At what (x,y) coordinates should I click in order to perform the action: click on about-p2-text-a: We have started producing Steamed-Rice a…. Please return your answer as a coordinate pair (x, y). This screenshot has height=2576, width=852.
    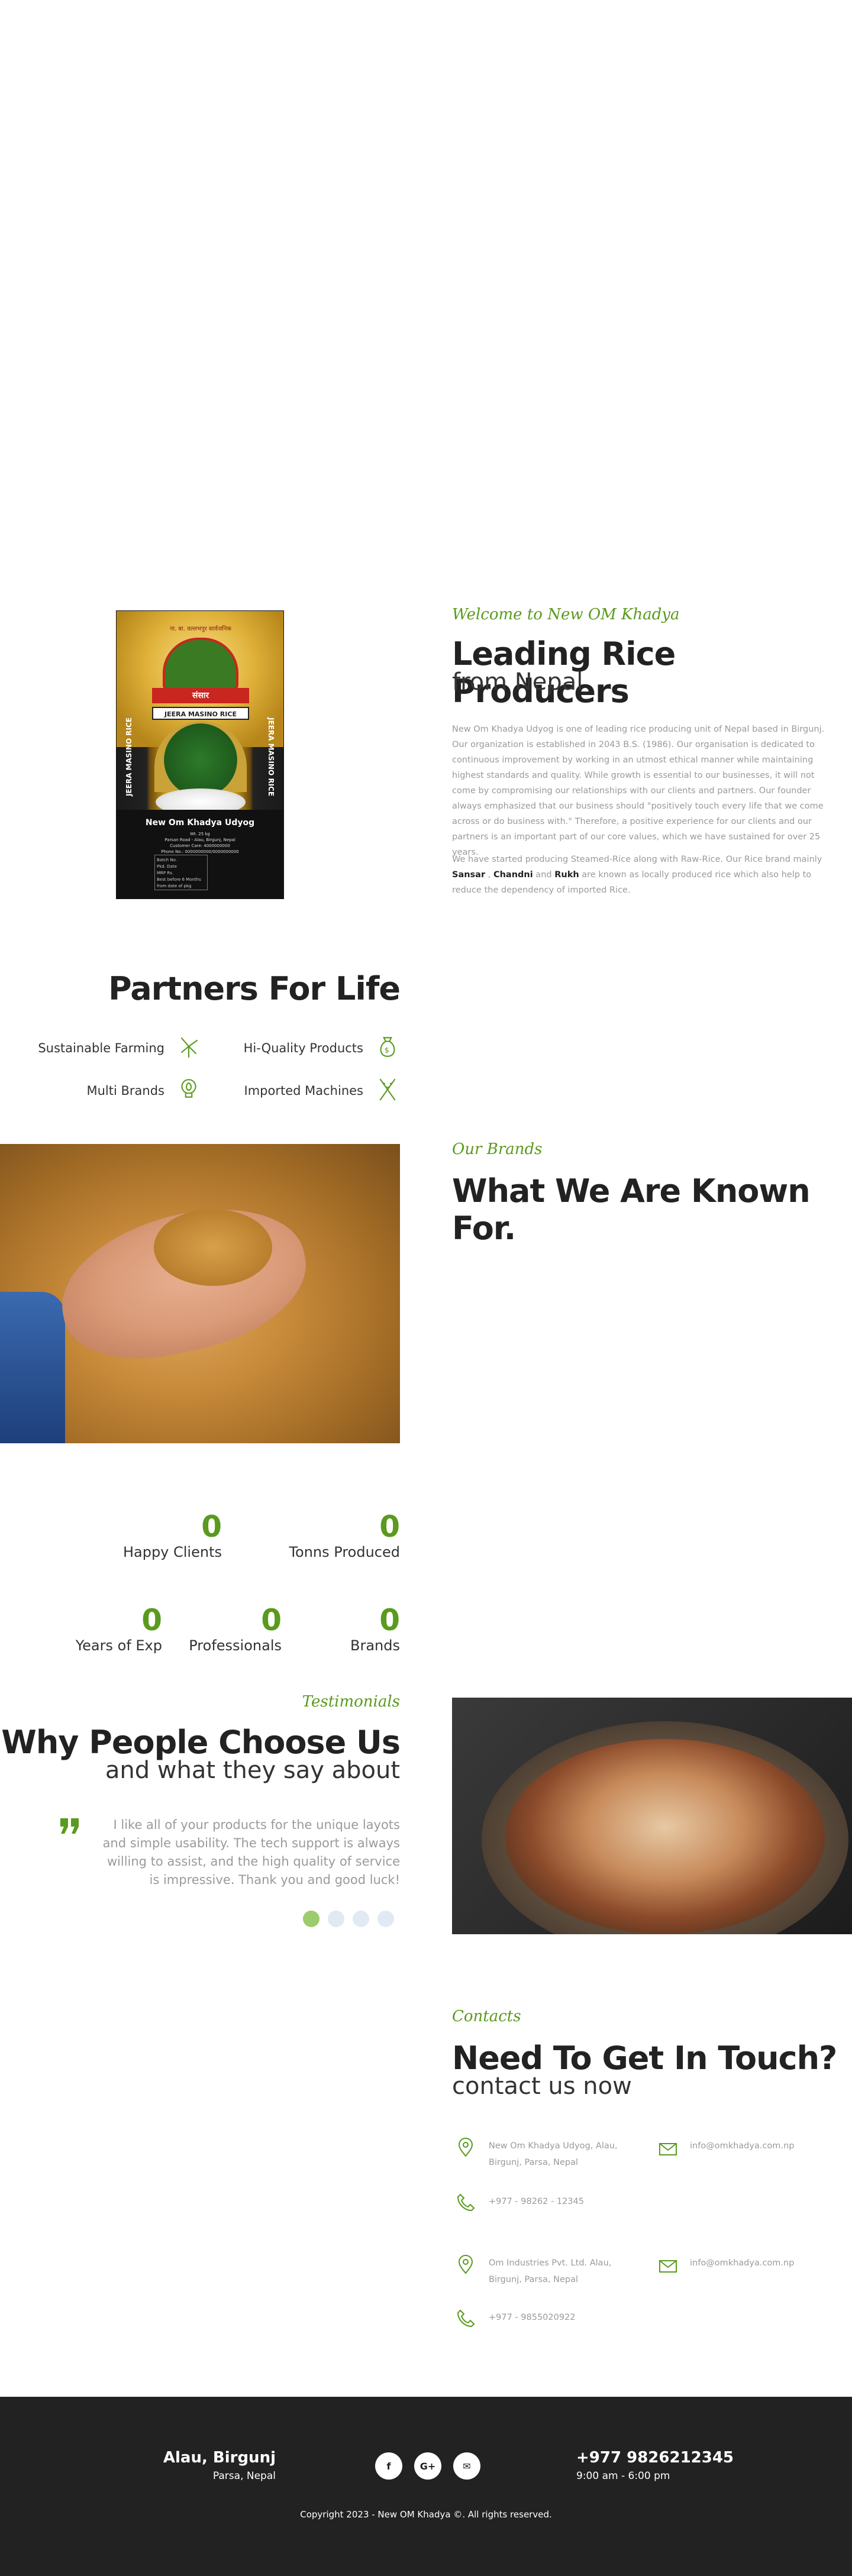
    Looking at the image, I should click on (637, 859).